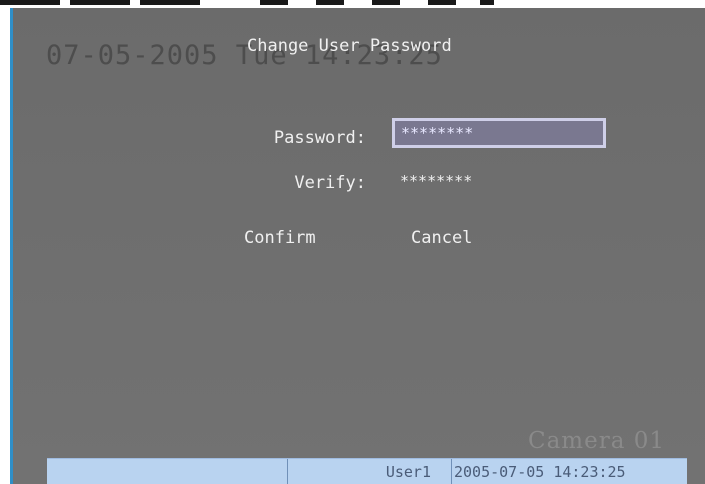 The width and height of the screenshot is (705, 484). Describe the element at coordinates (330, 183) in the screenshot. I see `verify-label: Verify:` at that location.